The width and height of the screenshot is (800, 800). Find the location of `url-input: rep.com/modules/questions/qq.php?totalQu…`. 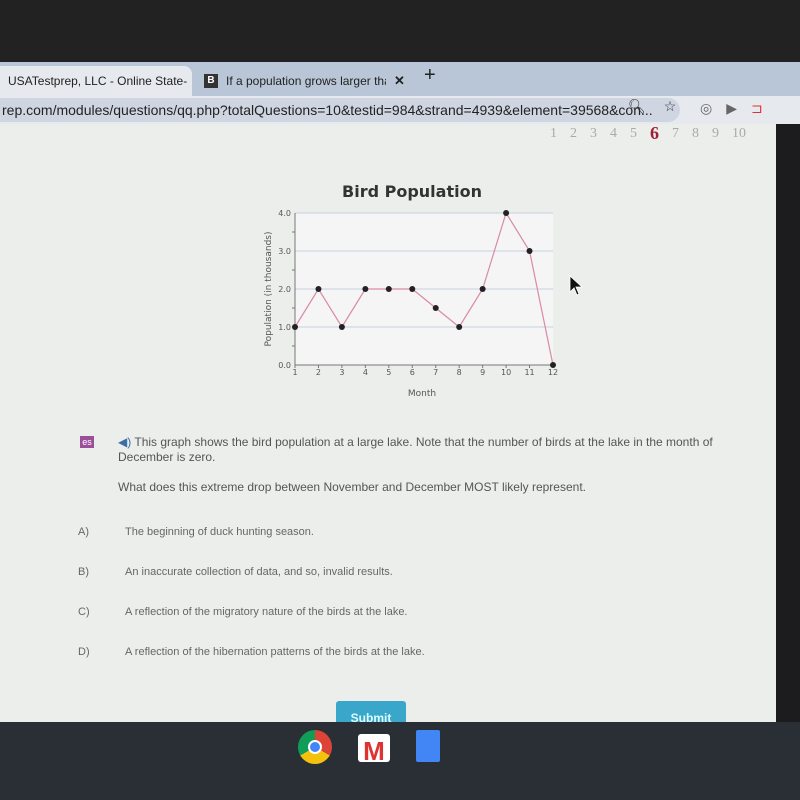

url-input: rep.com/modules/questions/qq.php?totalQu… is located at coordinates (340, 110).